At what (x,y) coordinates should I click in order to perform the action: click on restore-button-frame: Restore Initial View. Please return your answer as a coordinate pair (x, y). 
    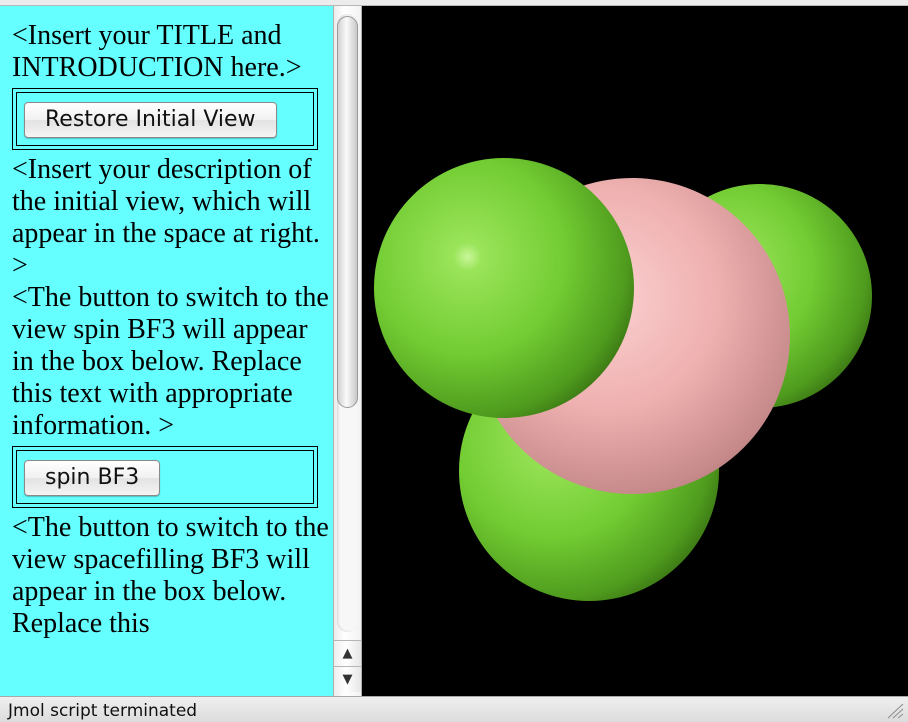
    Looking at the image, I should click on (165, 119).